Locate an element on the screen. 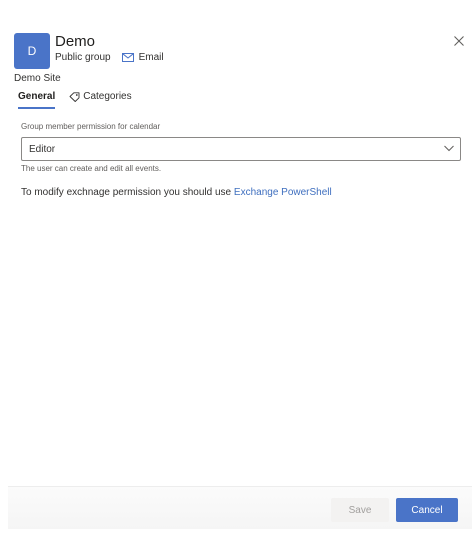 This screenshot has width=474, height=533. group-title: Demo is located at coordinates (75, 41).